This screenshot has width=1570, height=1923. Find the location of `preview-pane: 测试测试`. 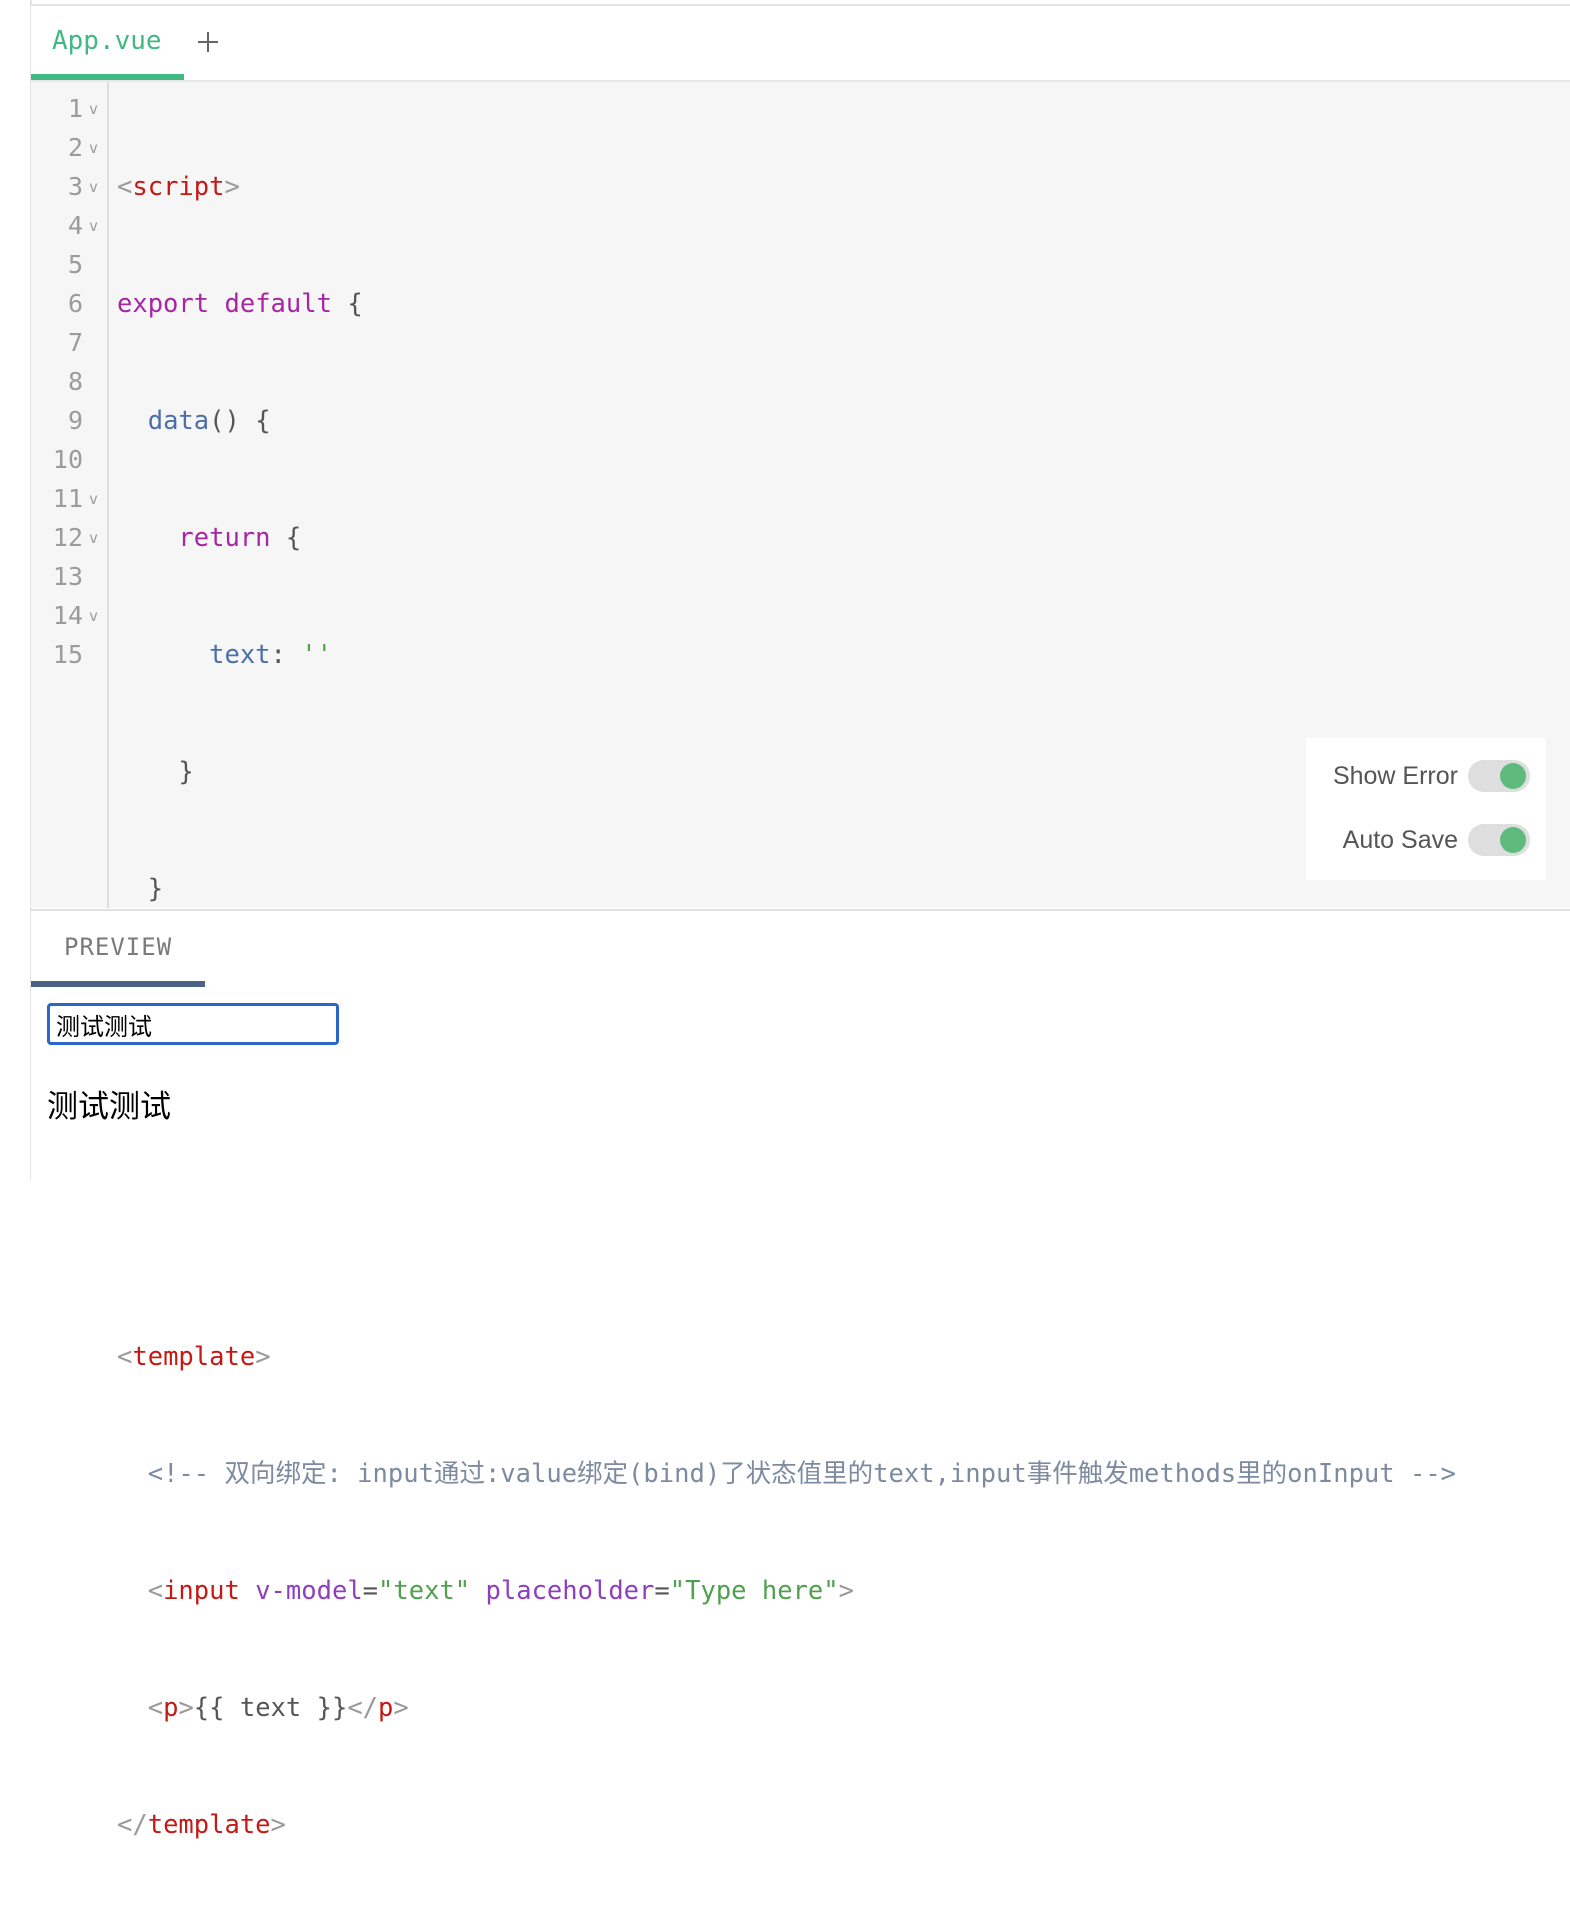

preview-pane: 测试测试 is located at coordinates (800, 1083).